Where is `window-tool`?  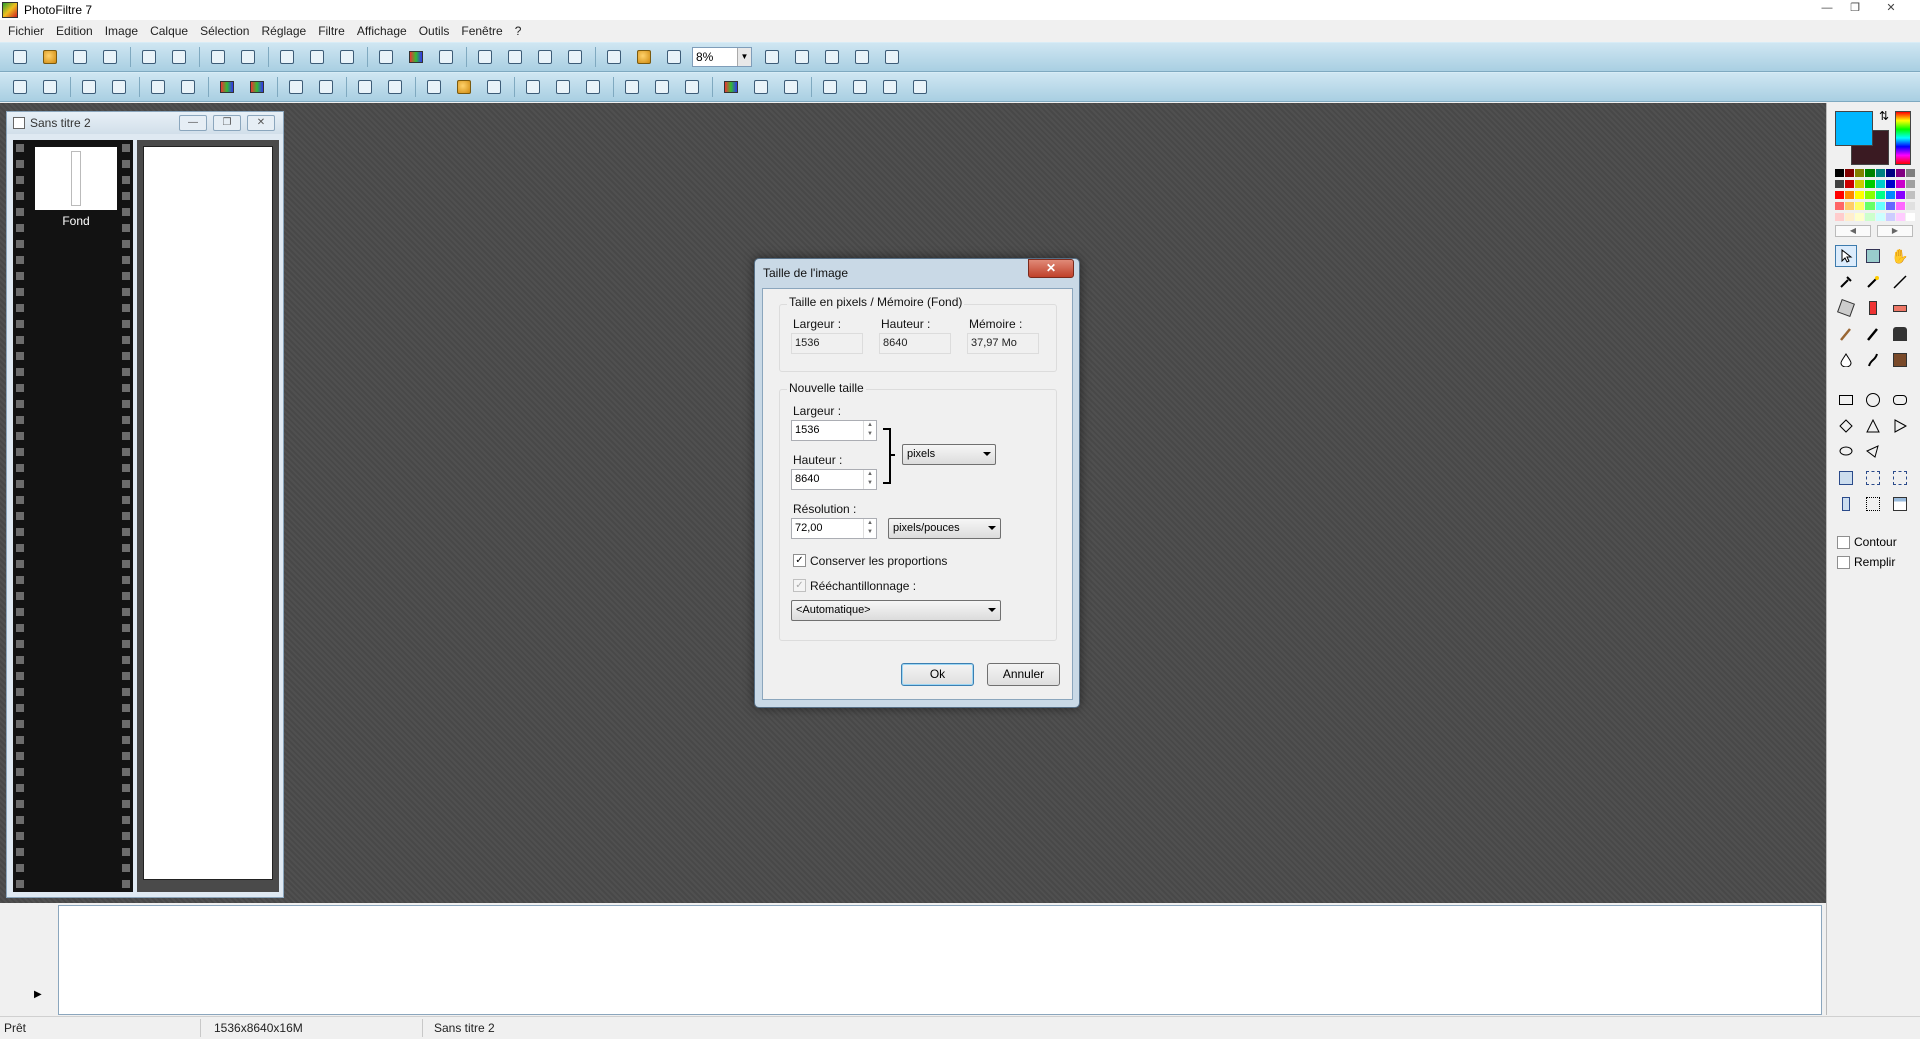
window-tool is located at coordinates (1900, 504).